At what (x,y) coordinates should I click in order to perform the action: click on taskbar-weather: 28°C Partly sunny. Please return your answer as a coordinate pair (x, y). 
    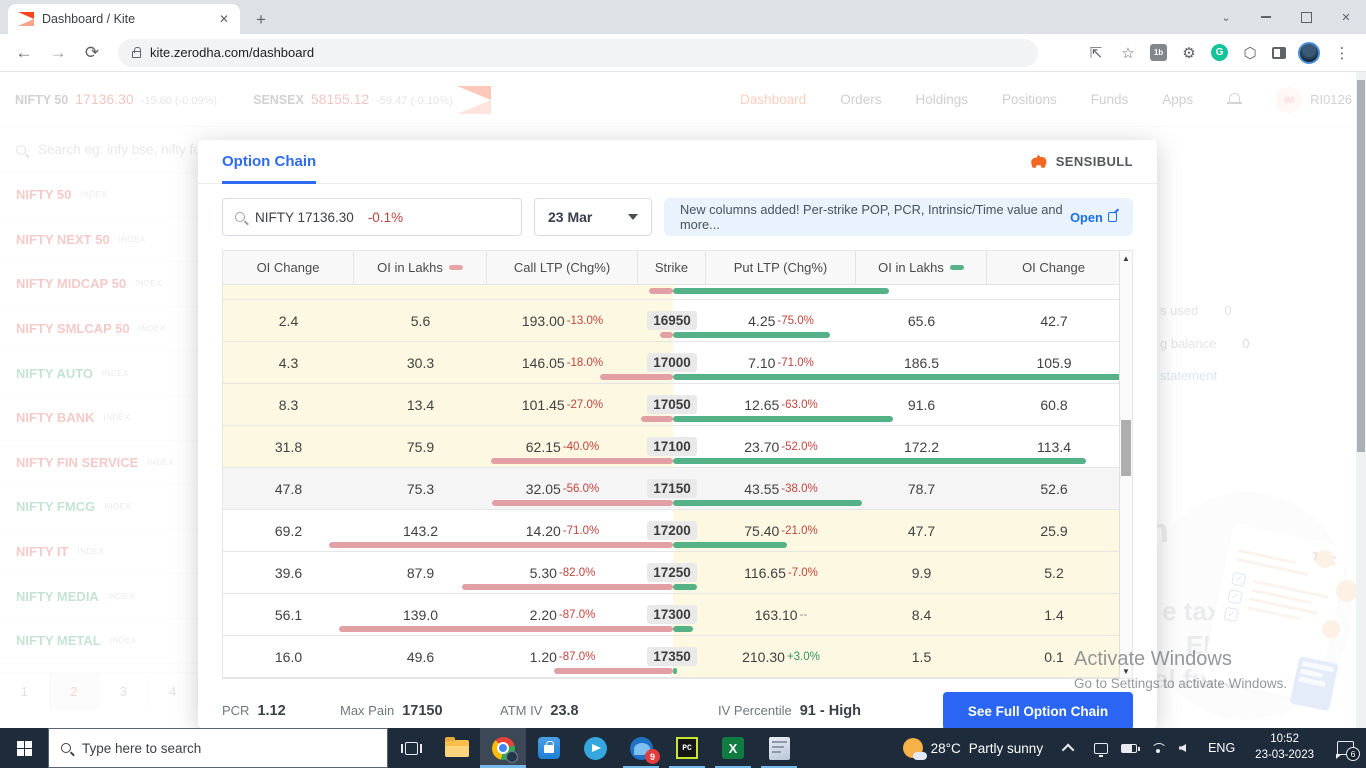
    Looking at the image, I should click on (973, 749).